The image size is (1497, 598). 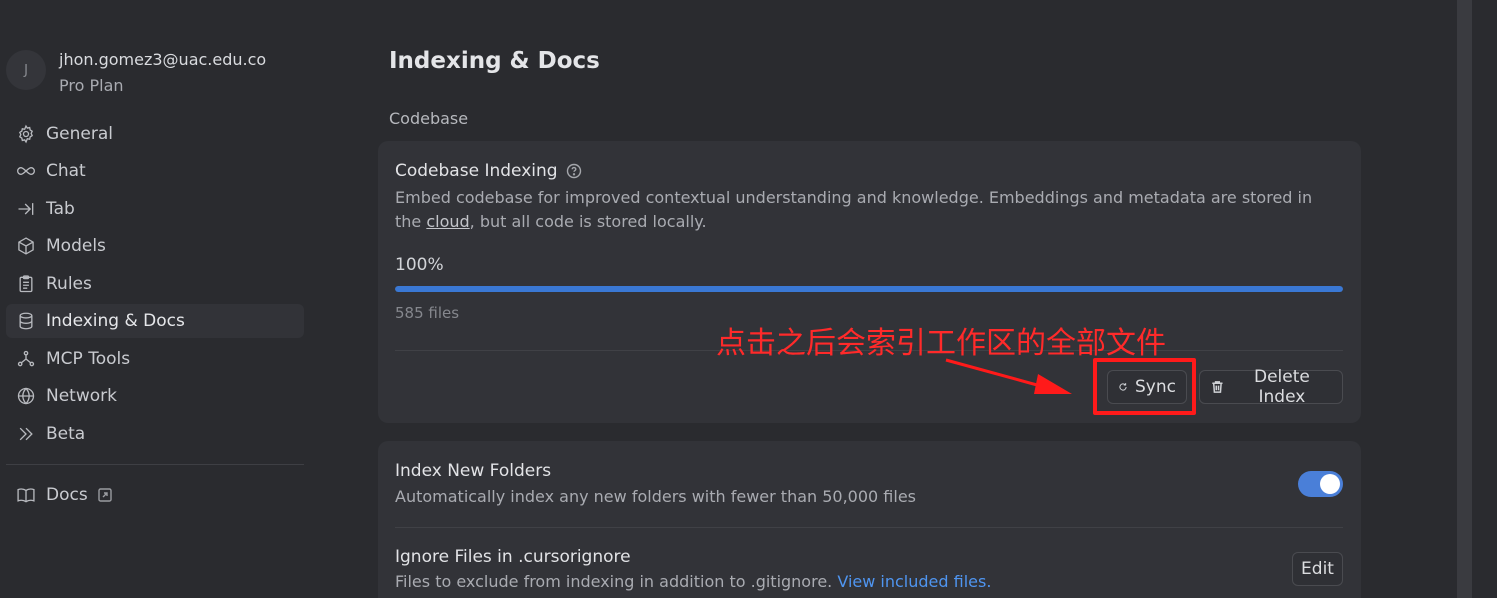 What do you see at coordinates (1330, 484) in the screenshot?
I see `toggle-knob` at bounding box center [1330, 484].